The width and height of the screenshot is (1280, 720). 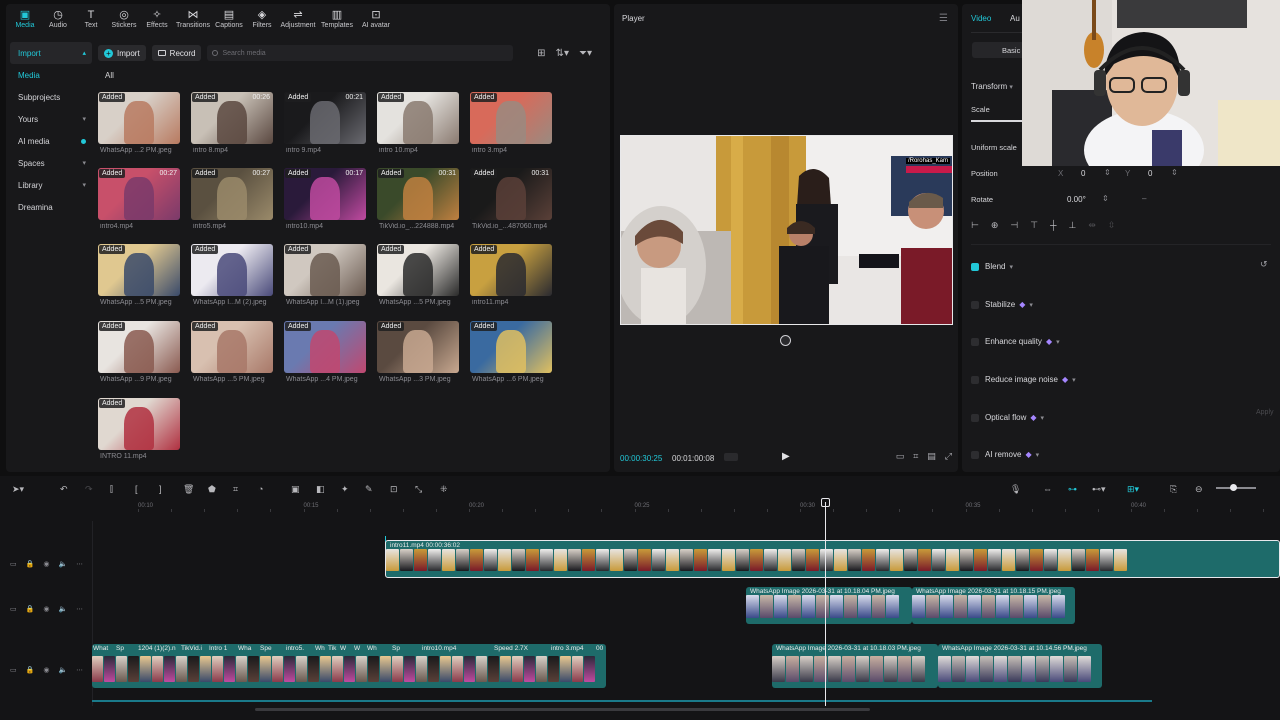 I want to click on media-item: Added WhatsApp ...2 PM.jpeg, so click(x=139, y=123).